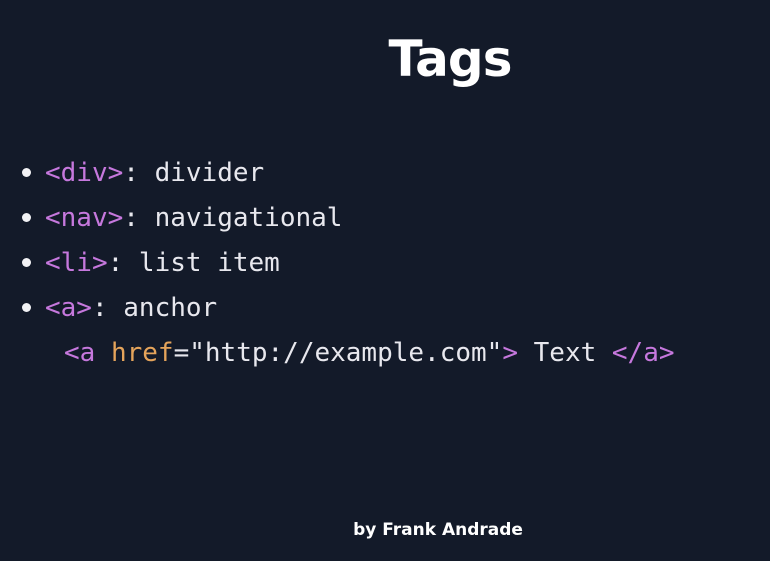 The width and height of the screenshot is (770, 561). Describe the element at coordinates (154, 307) in the screenshot. I see `bullet-text: : anchor` at that location.